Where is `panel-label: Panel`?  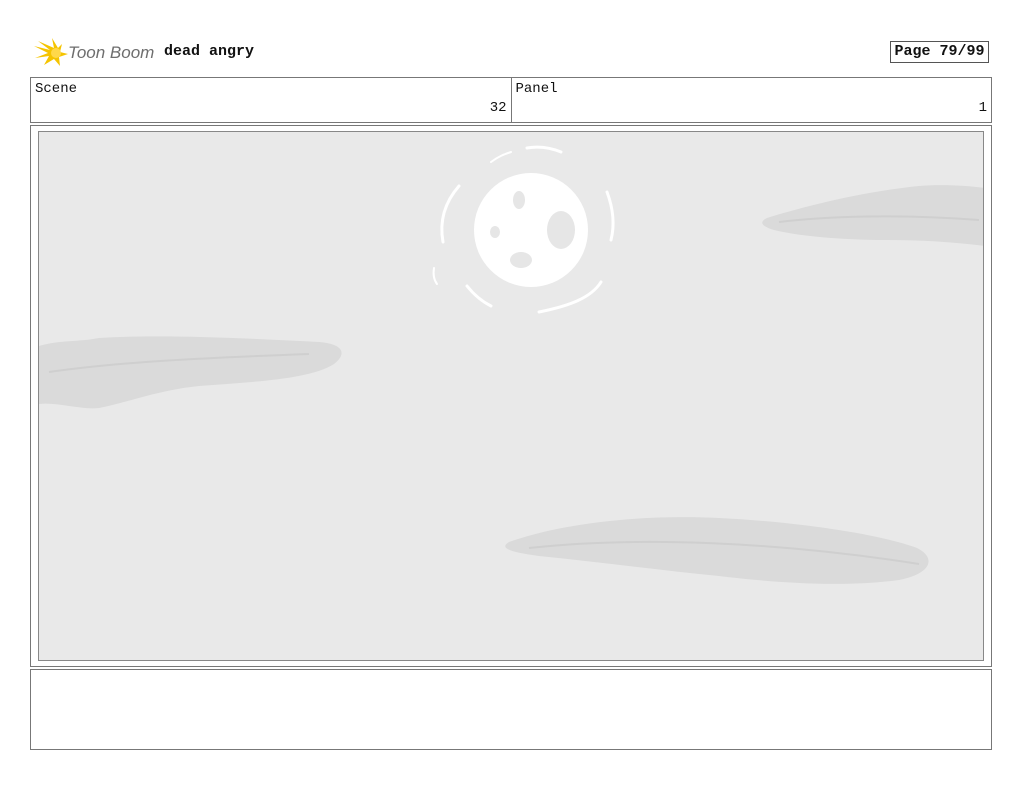 panel-label: Panel is located at coordinates (536, 89).